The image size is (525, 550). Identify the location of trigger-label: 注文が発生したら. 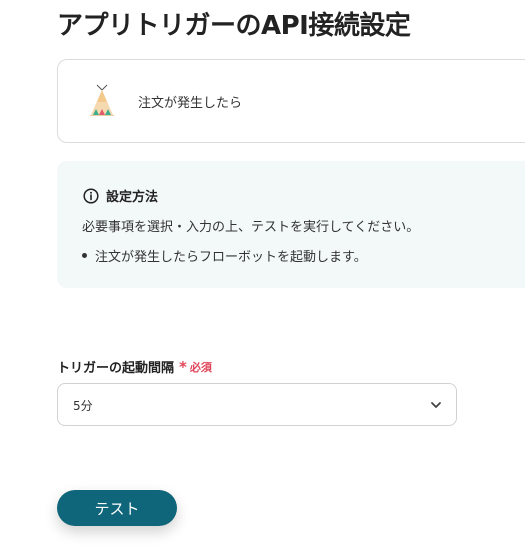
(190, 103).